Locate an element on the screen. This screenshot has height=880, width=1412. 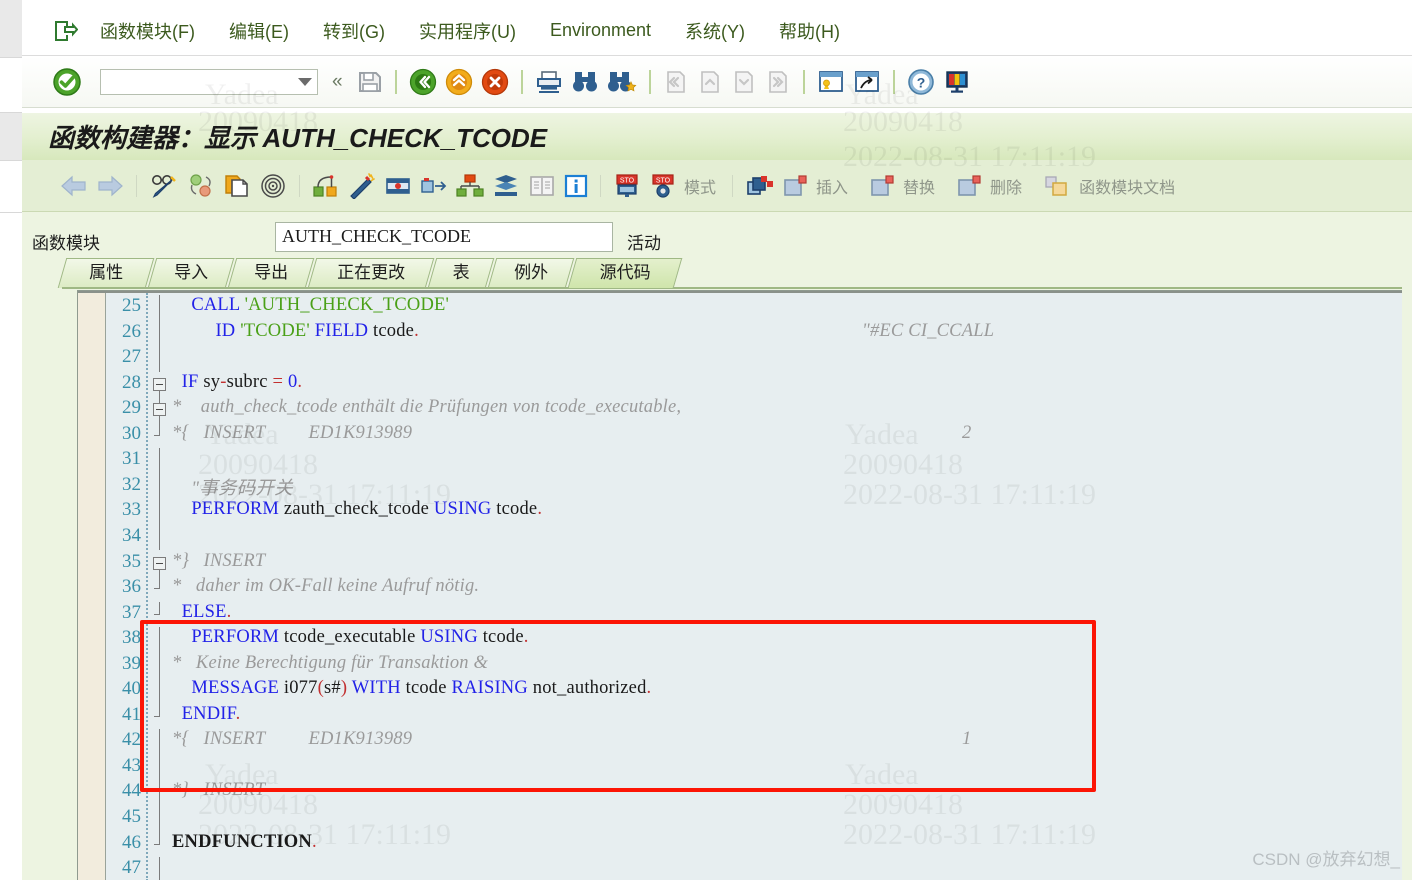
pattern-icon is located at coordinates (398, 186).